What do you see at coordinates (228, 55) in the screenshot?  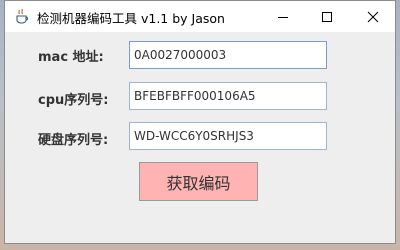 I see `mac-address-field: 0A0027000003` at bounding box center [228, 55].